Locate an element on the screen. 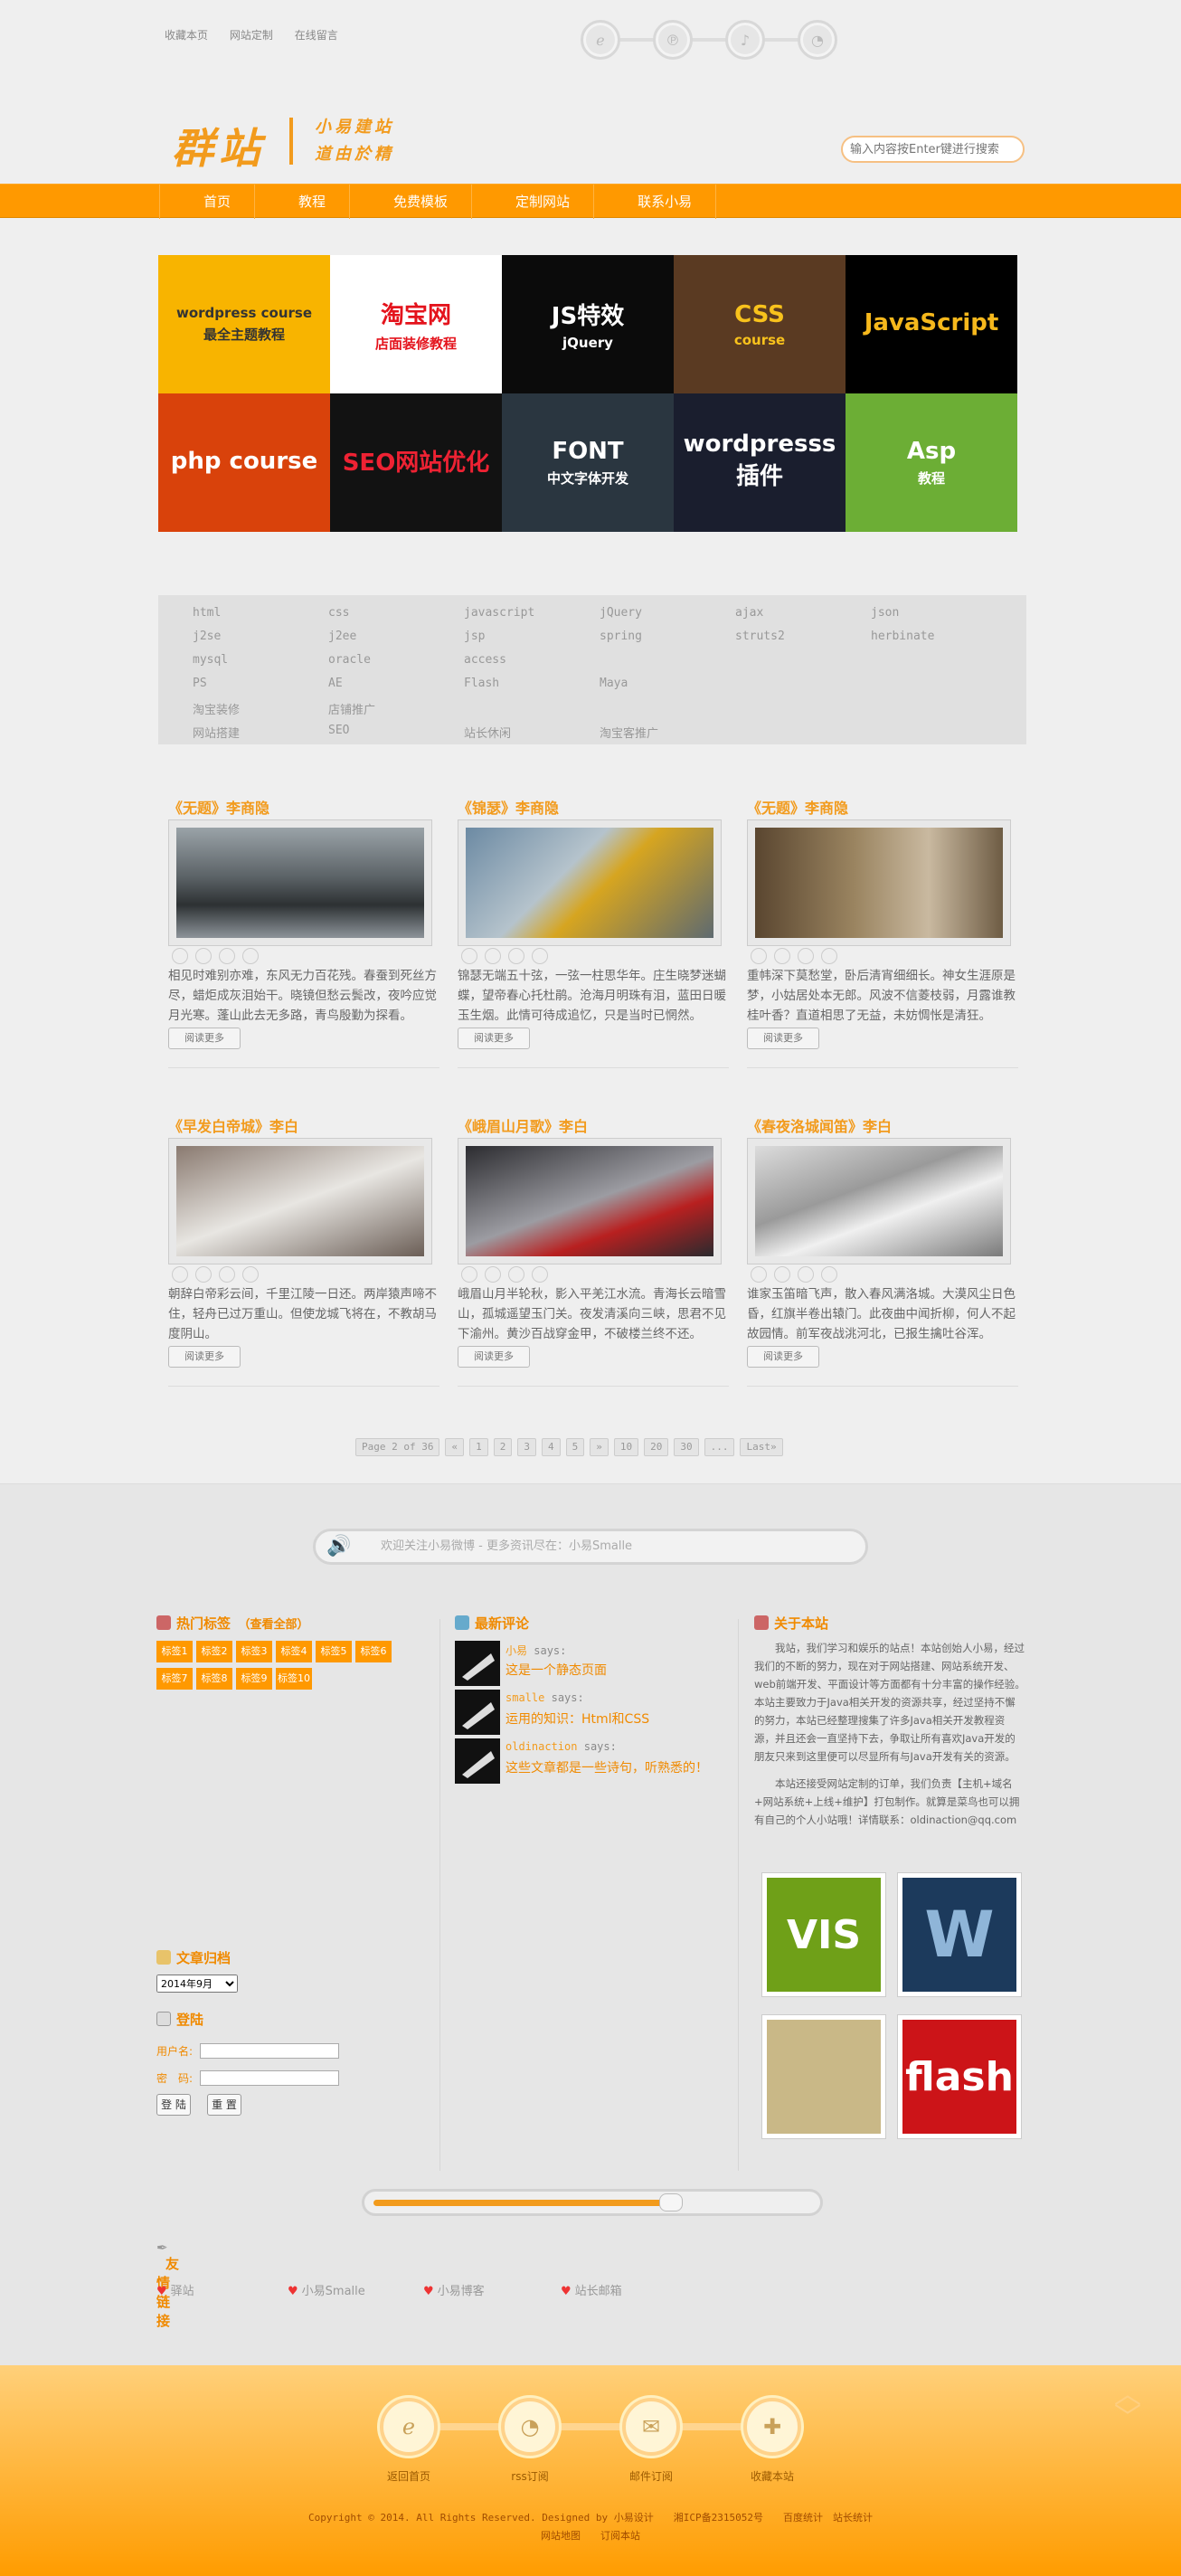  friend-link: ♥ 驿站 is located at coordinates (175, 2289).